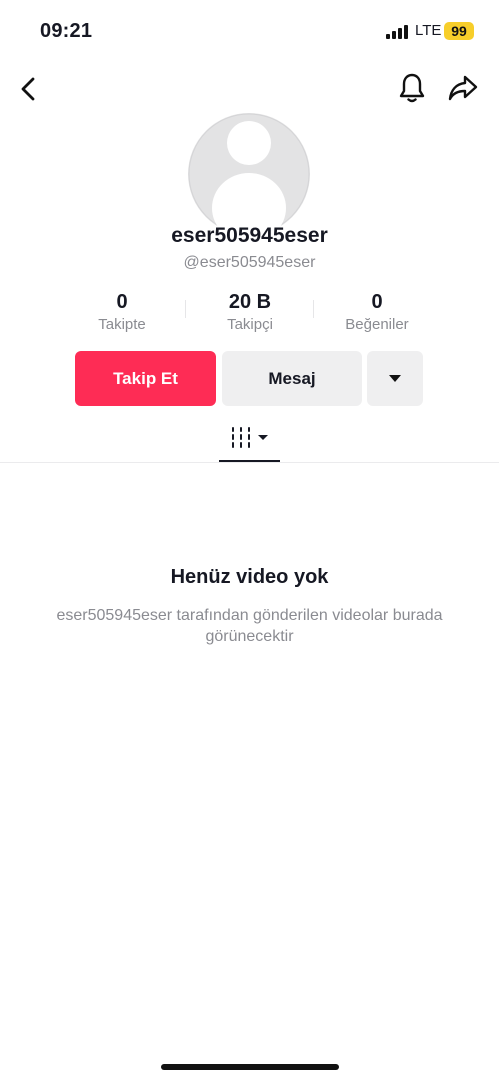 This screenshot has width=499, height=1080. What do you see at coordinates (397, 32) in the screenshot?
I see `signal-icon` at bounding box center [397, 32].